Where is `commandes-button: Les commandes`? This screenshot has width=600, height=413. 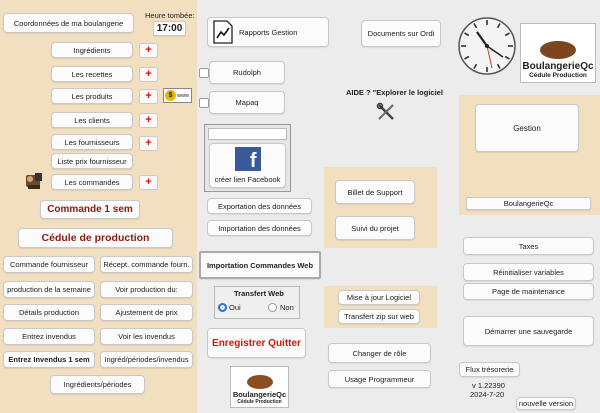
commandes-button: Les commandes is located at coordinates (92, 182).